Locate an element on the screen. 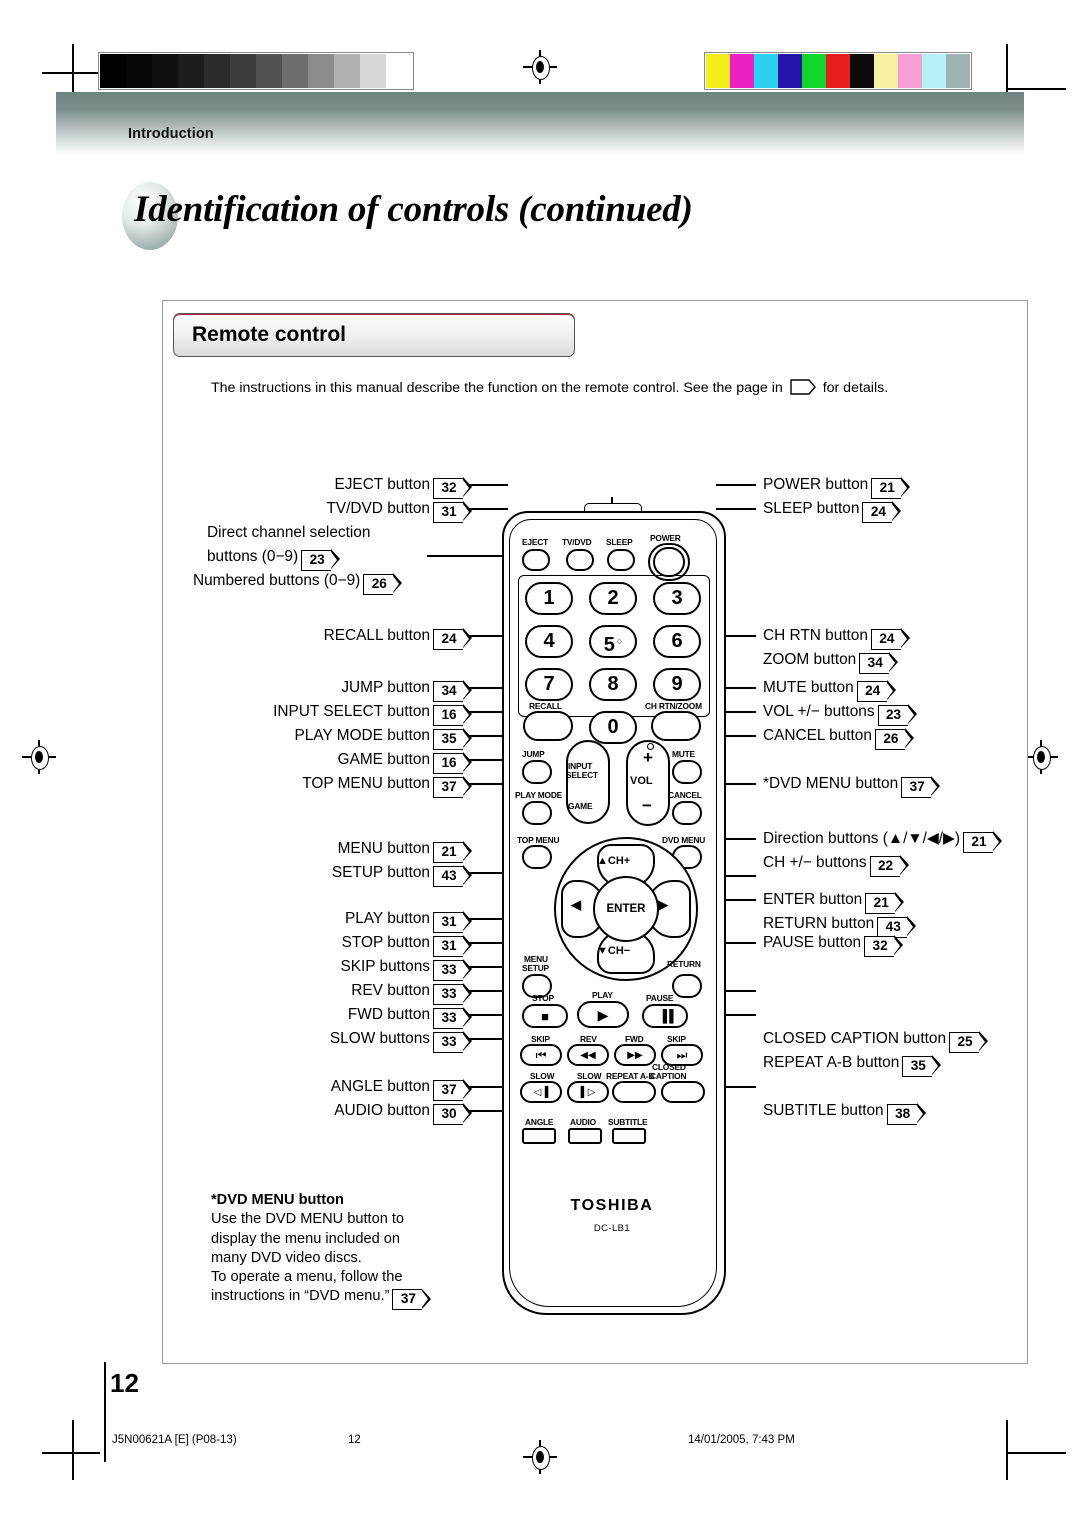  page-ref-badge: 16 is located at coordinates (452, 763).